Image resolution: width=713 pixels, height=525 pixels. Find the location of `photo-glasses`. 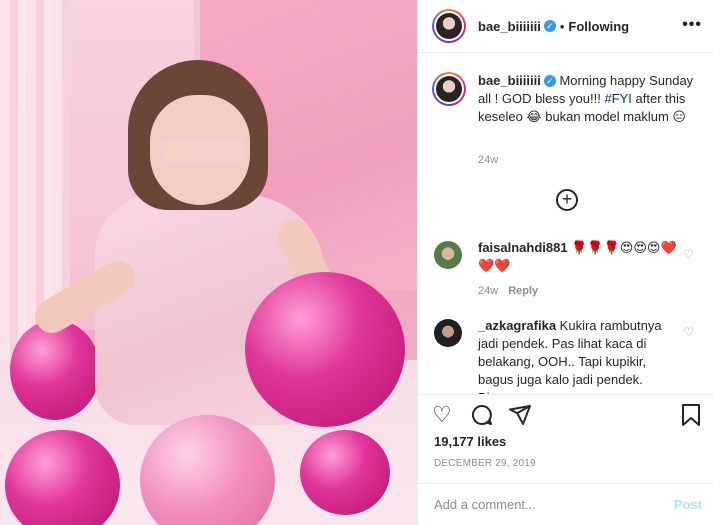

photo-glasses is located at coordinates (203, 150).